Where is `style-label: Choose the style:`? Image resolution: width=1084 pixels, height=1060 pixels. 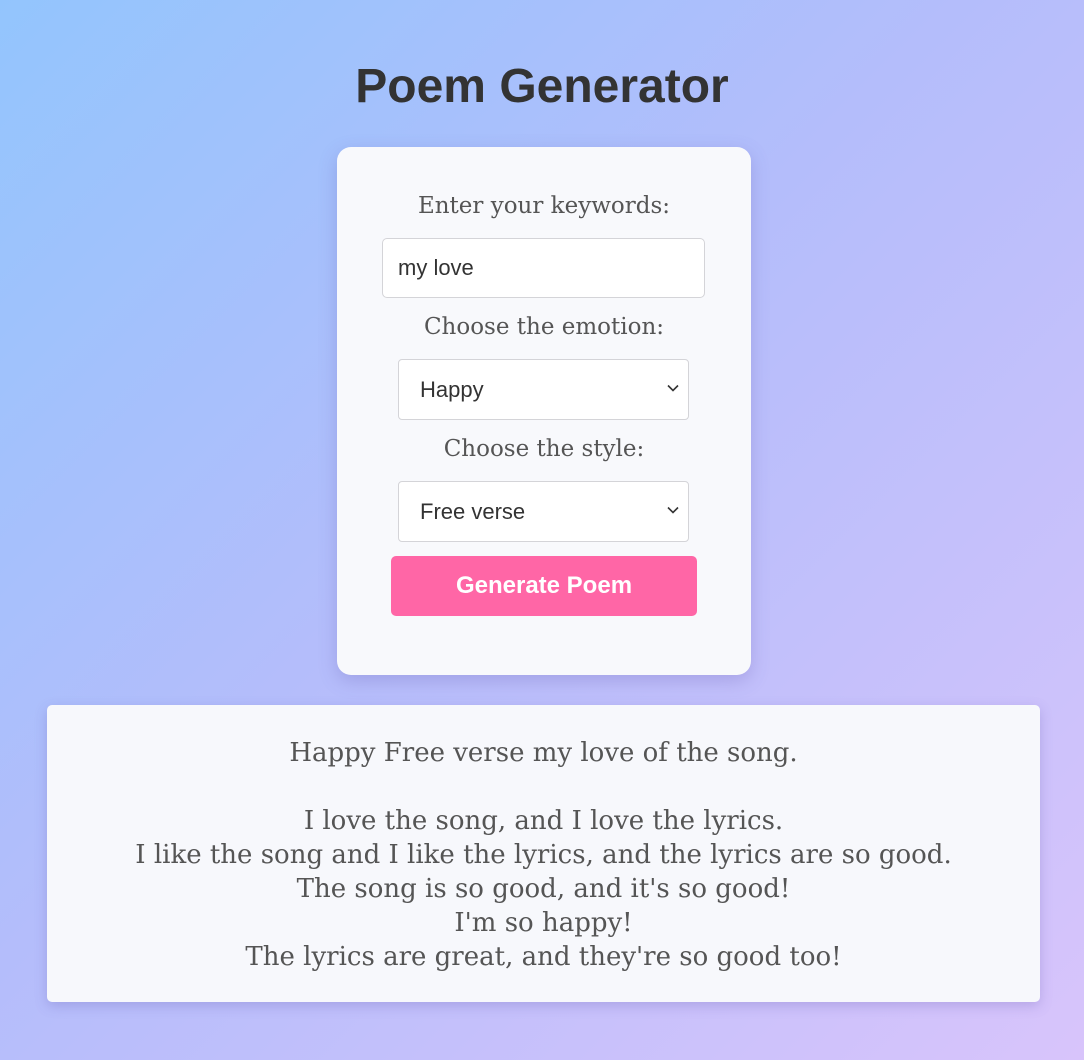 style-label: Choose the style: is located at coordinates (544, 449).